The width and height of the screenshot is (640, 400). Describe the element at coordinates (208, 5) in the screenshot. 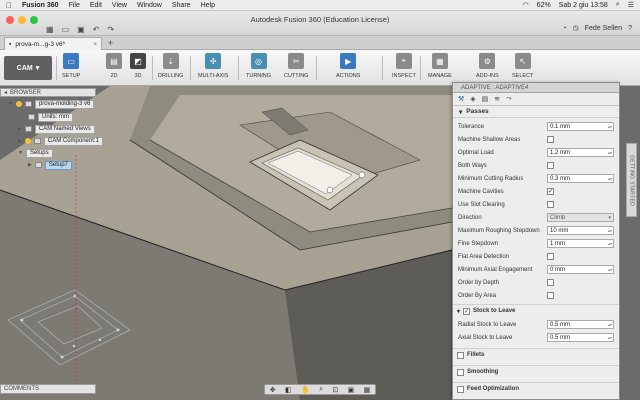

I see `menu-help: Help` at that location.